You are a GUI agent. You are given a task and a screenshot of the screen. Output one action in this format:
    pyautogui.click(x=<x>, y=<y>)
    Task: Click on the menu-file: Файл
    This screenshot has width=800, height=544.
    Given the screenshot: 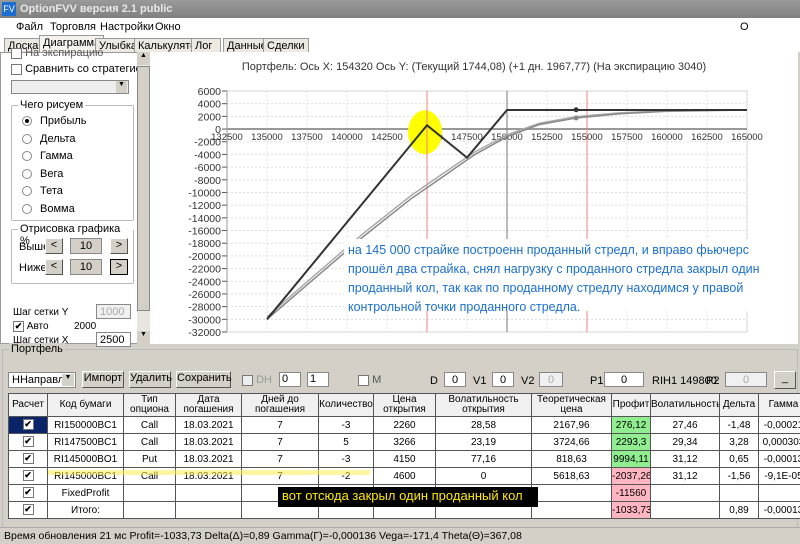 What is the action you would take?
    pyautogui.click(x=29, y=27)
    